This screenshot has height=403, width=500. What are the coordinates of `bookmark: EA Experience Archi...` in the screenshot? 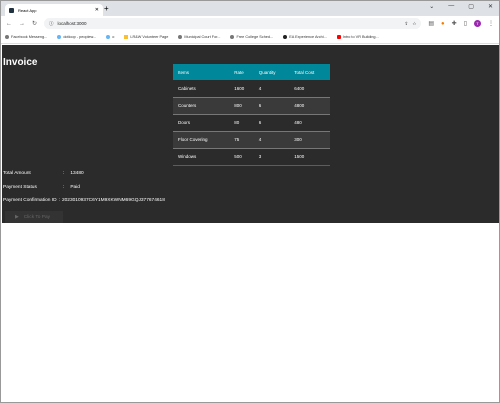 It's located at (305, 37).